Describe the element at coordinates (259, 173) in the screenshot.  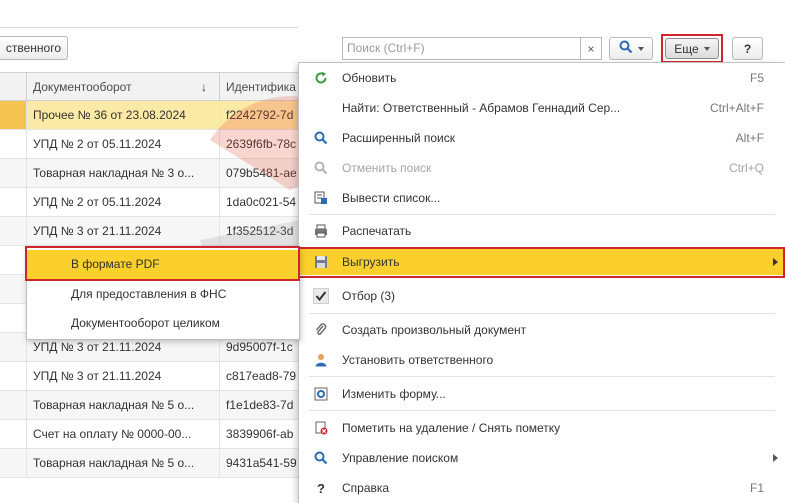
I see `cell-identifier: 079b5481-ae` at that location.